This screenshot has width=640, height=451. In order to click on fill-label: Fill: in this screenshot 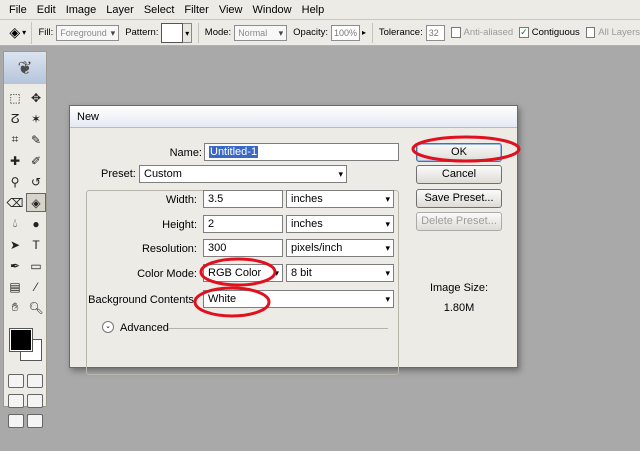, I will do `click(46, 32)`.